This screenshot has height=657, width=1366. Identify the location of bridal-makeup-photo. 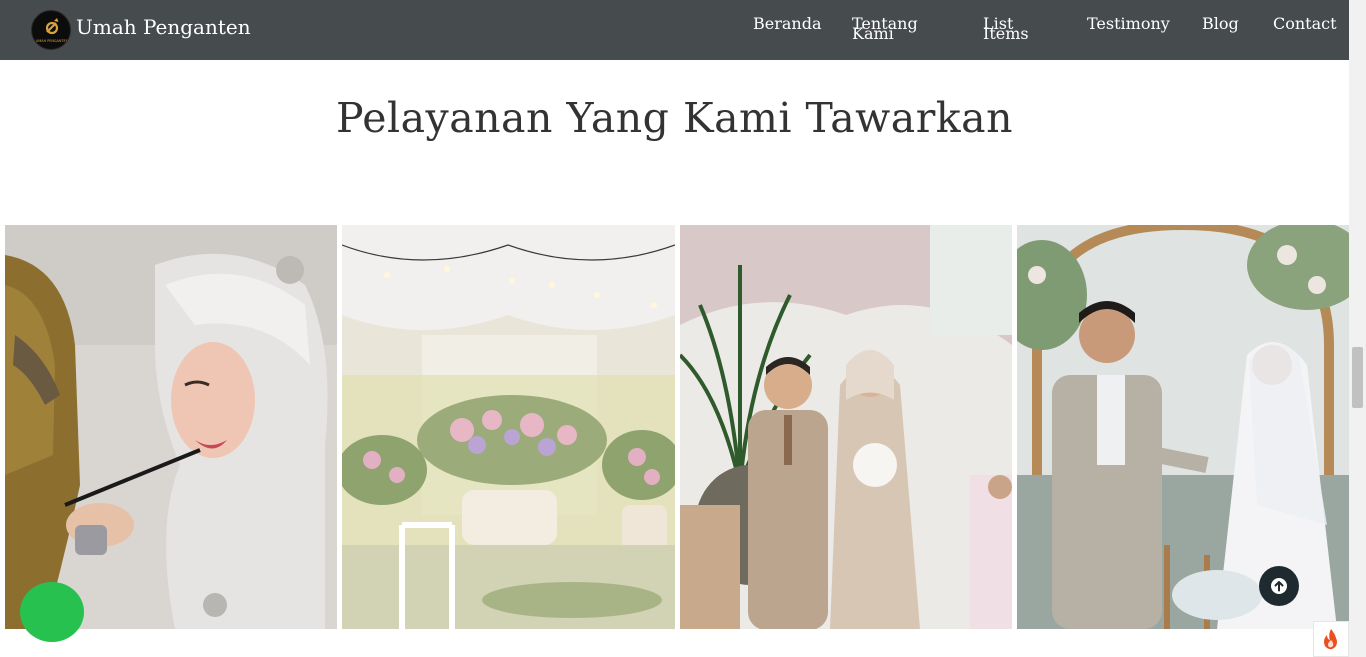
(171, 427).